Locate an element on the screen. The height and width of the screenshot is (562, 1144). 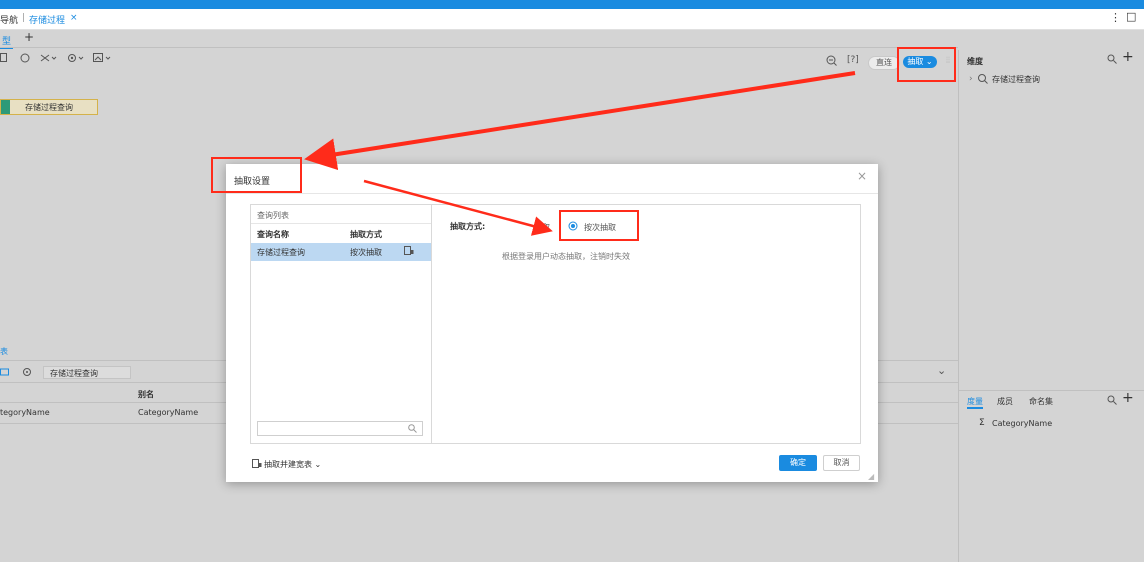
annotation-arrows is located at coordinates (580, 153).